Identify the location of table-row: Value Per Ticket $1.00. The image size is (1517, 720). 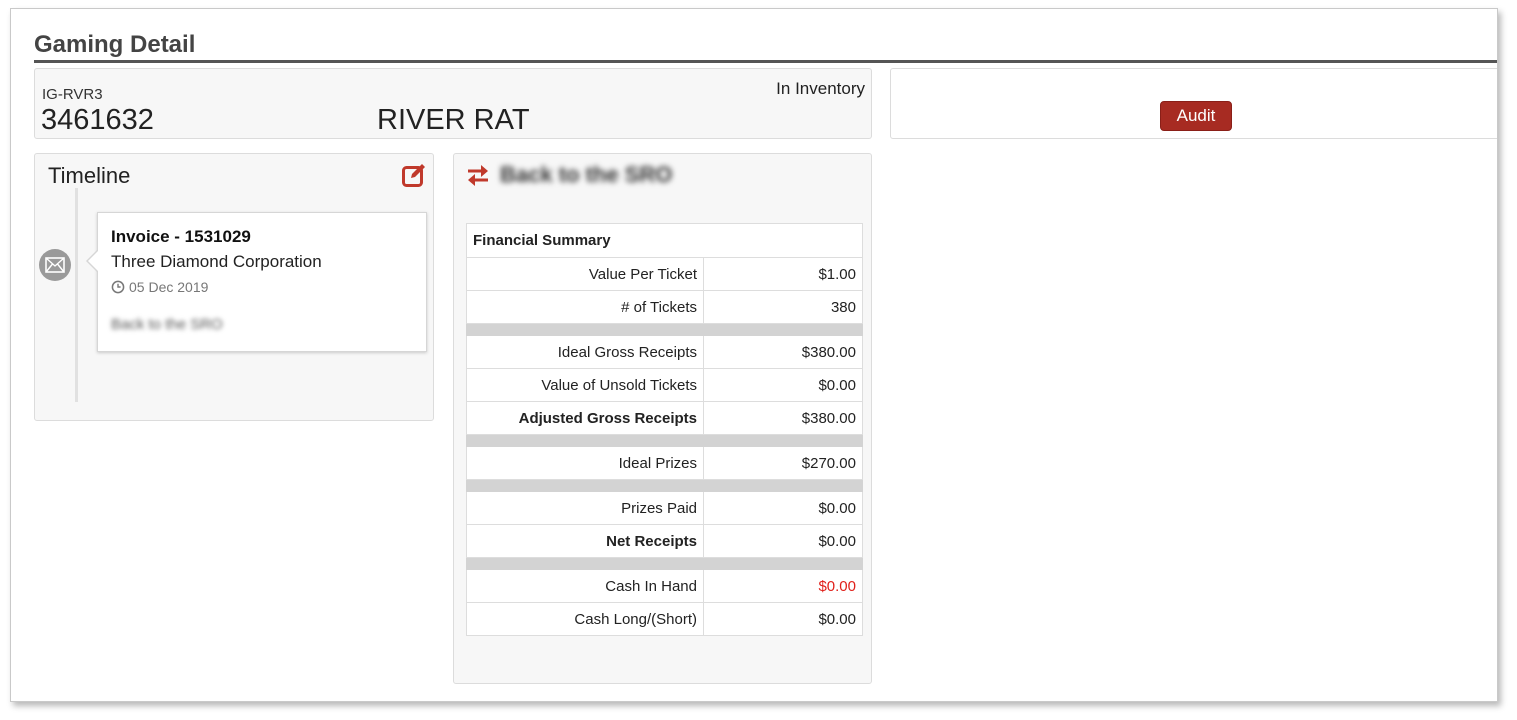
(664, 274).